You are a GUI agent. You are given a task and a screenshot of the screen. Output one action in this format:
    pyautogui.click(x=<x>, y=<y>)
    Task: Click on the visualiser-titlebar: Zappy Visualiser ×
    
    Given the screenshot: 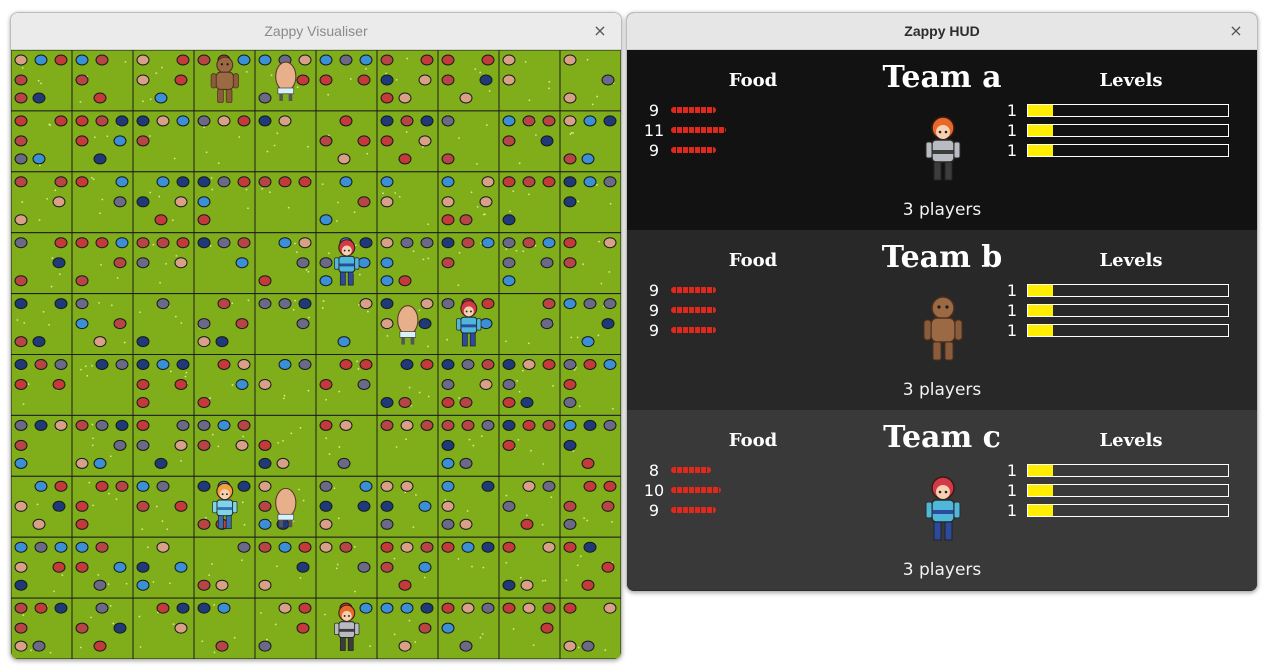 What is the action you would take?
    pyautogui.click(x=316, y=31)
    